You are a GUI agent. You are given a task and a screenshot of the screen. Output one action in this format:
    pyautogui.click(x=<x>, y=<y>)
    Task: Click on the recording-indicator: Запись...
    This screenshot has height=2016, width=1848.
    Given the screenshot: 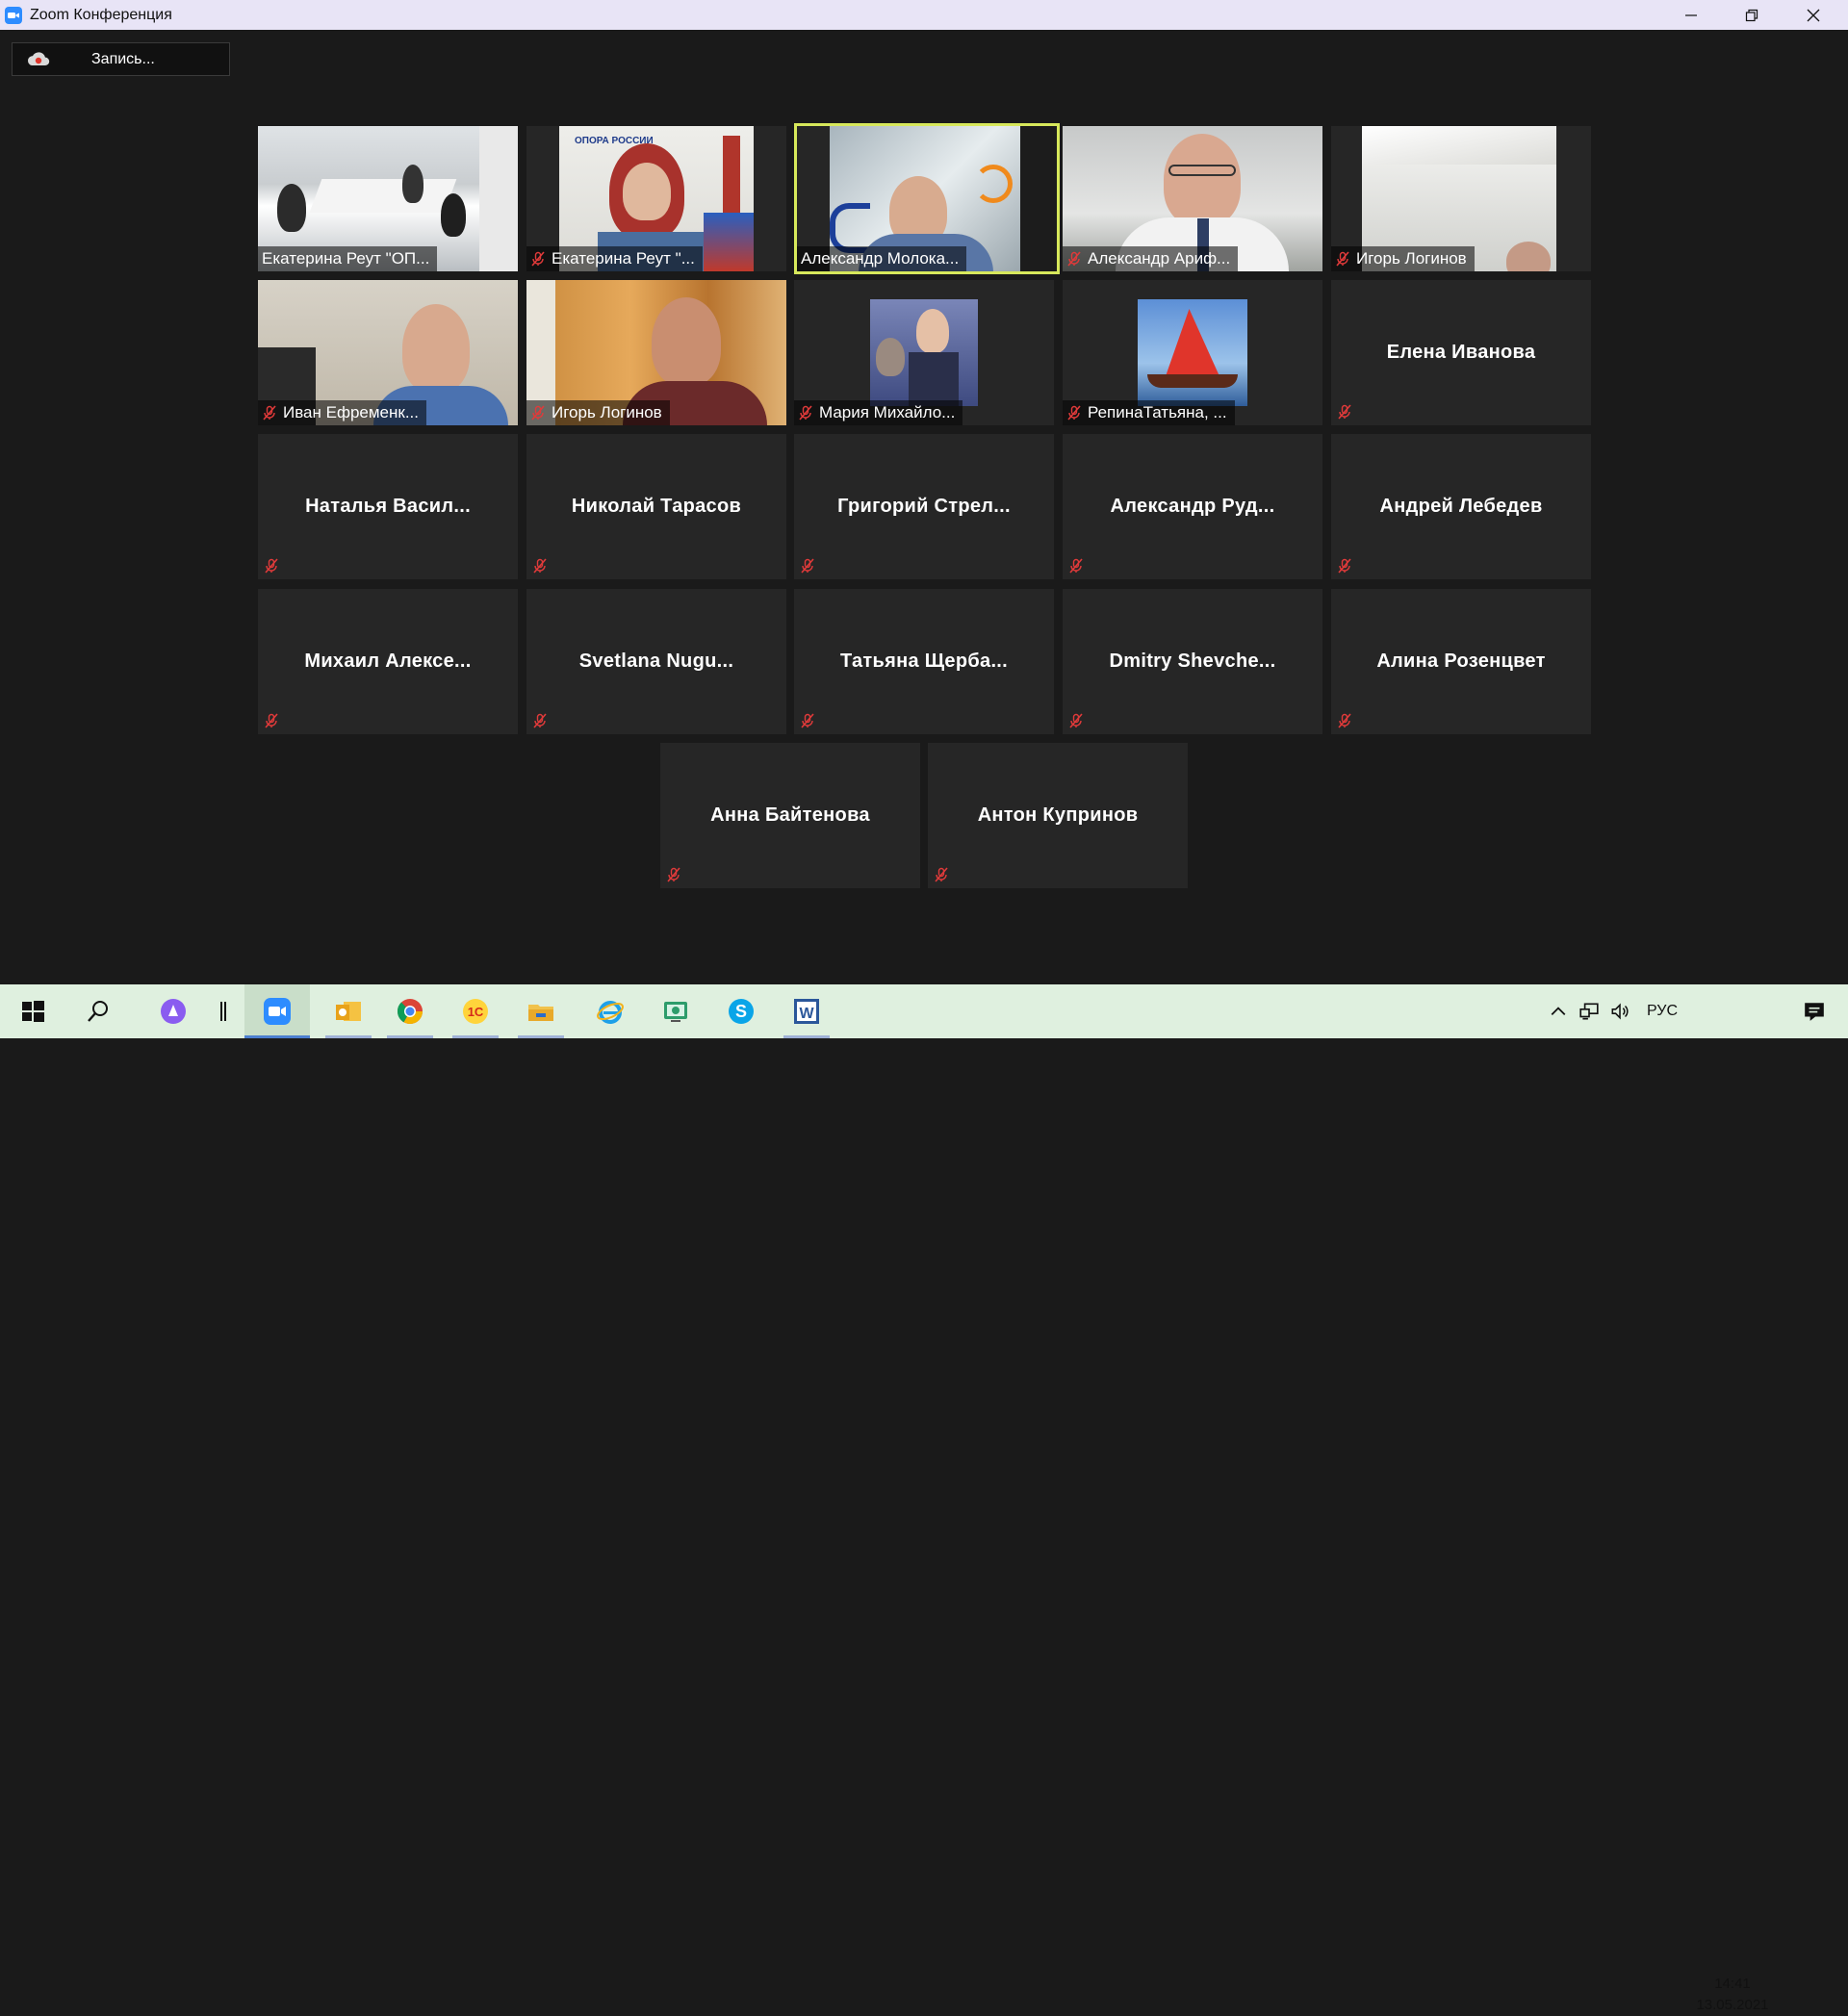 What is the action you would take?
    pyautogui.click(x=121, y=59)
    